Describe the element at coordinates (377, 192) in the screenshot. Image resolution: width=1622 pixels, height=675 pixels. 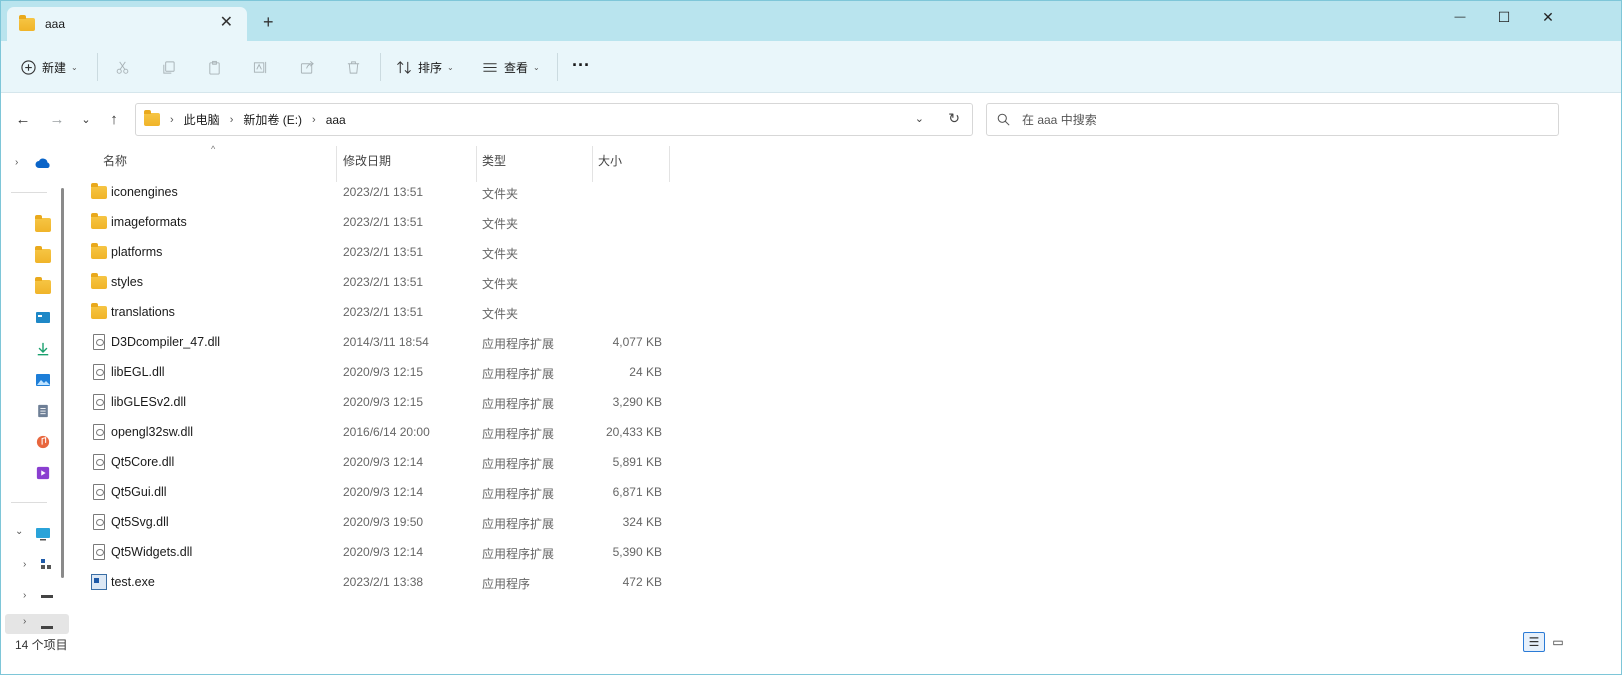
I see `file-row: iconengines 2023/2/1 13:51 文件夹` at that location.